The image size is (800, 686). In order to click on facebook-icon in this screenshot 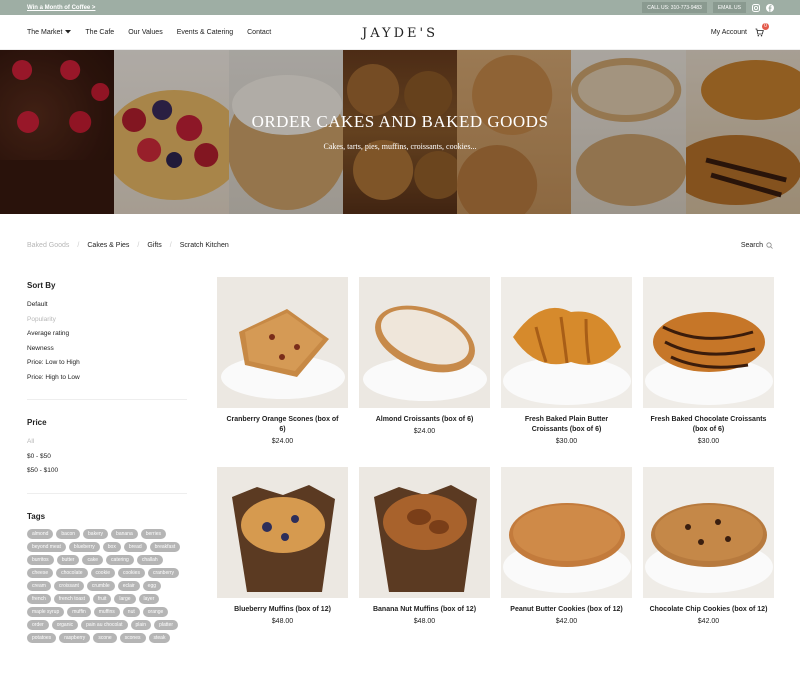, I will do `click(770, 7)`.